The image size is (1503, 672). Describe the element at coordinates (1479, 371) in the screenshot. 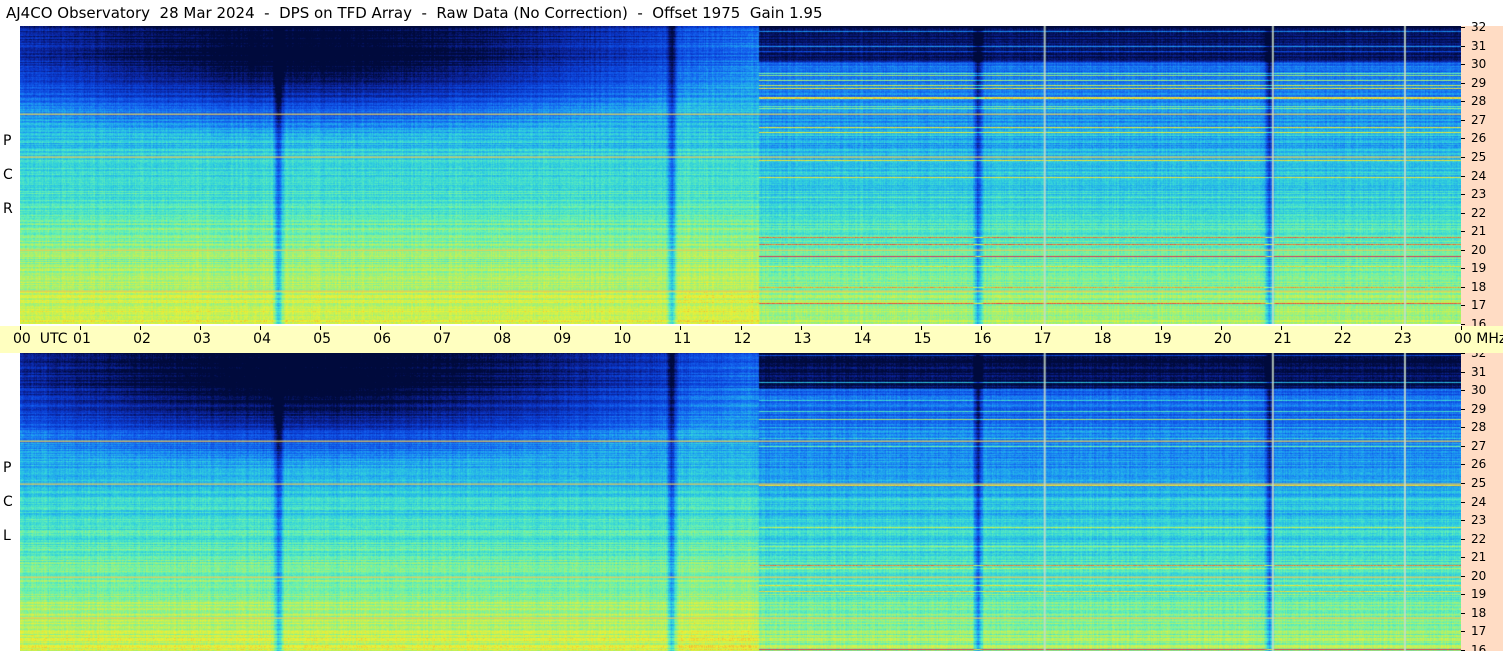

I see `lcp-freq-label: 31` at that location.